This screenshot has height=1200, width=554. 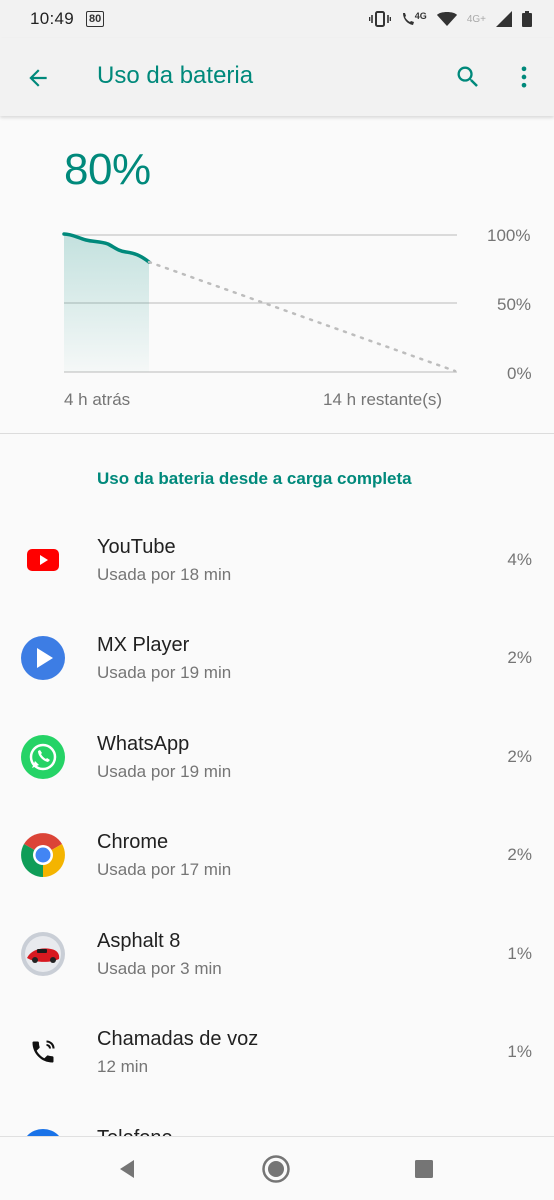 I want to click on nav-back-icon, so click(x=127, y=1169).